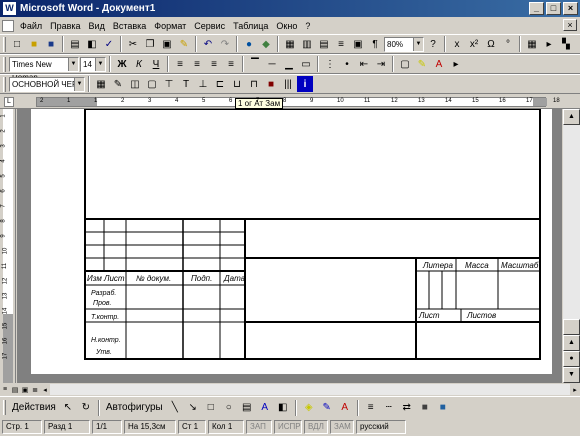 The width and height of the screenshot is (580, 436). I want to click on wordart-icon: A, so click(265, 408).